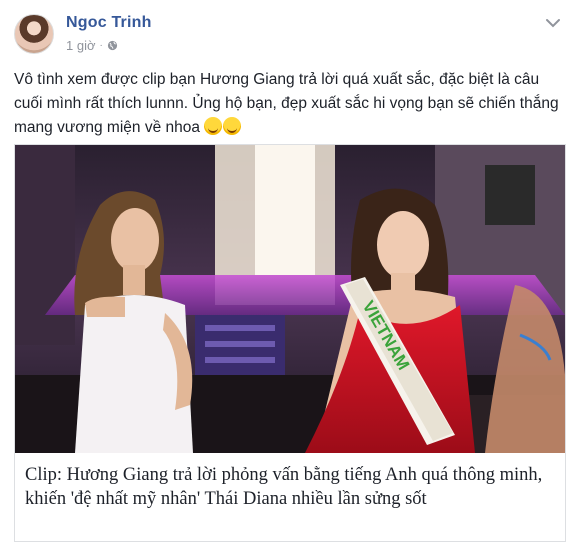 Image resolution: width=580 pixels, height=547 pixels. I want to click on chevron-down-icon, so click(553, 23).